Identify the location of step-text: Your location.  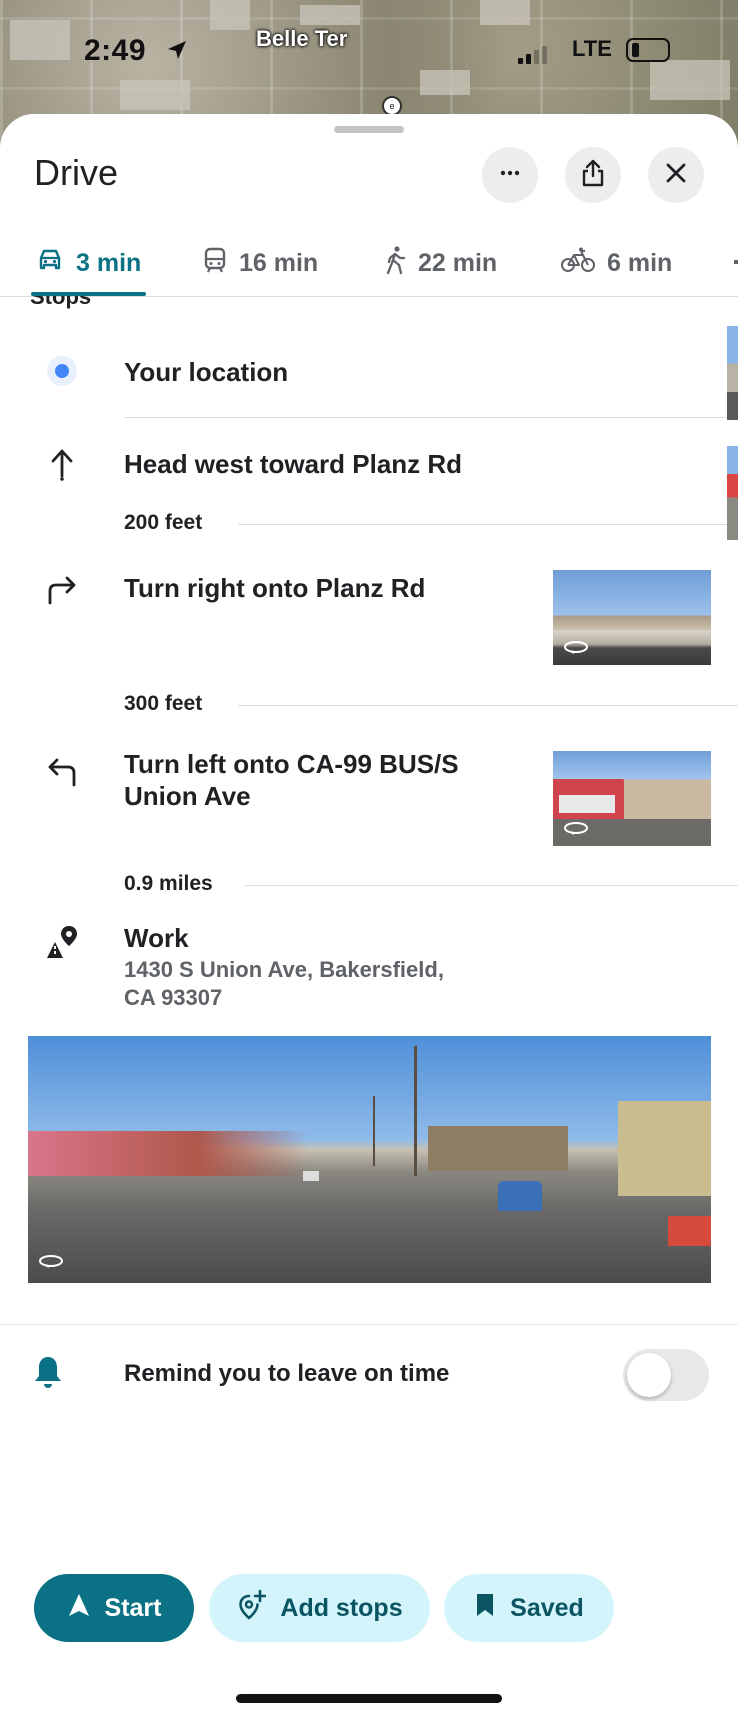
(206, 372).